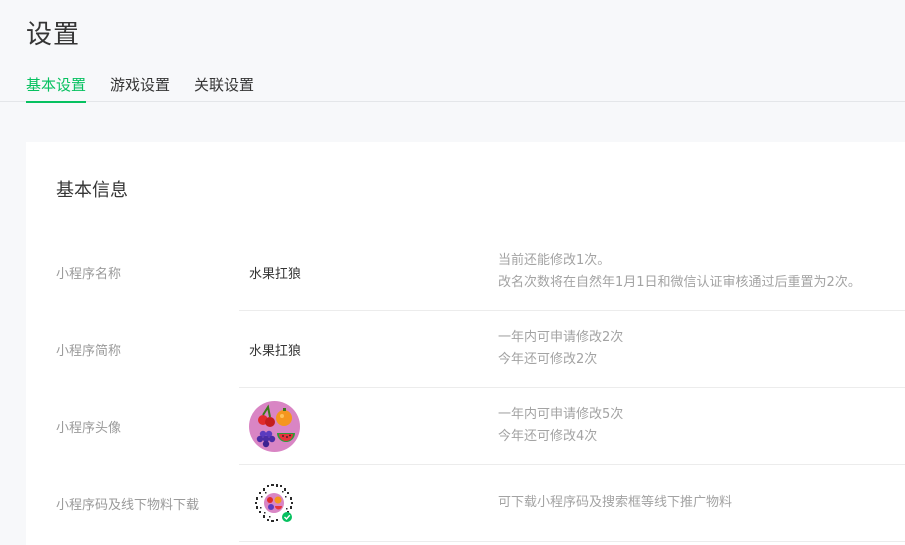 This screenshot has width=905, height=545. I want to click on row-mini-program-short-name: 小程序简称 水果扛狼 一年内可申请修改2次 今年还可修改2次, so click(465, 349).